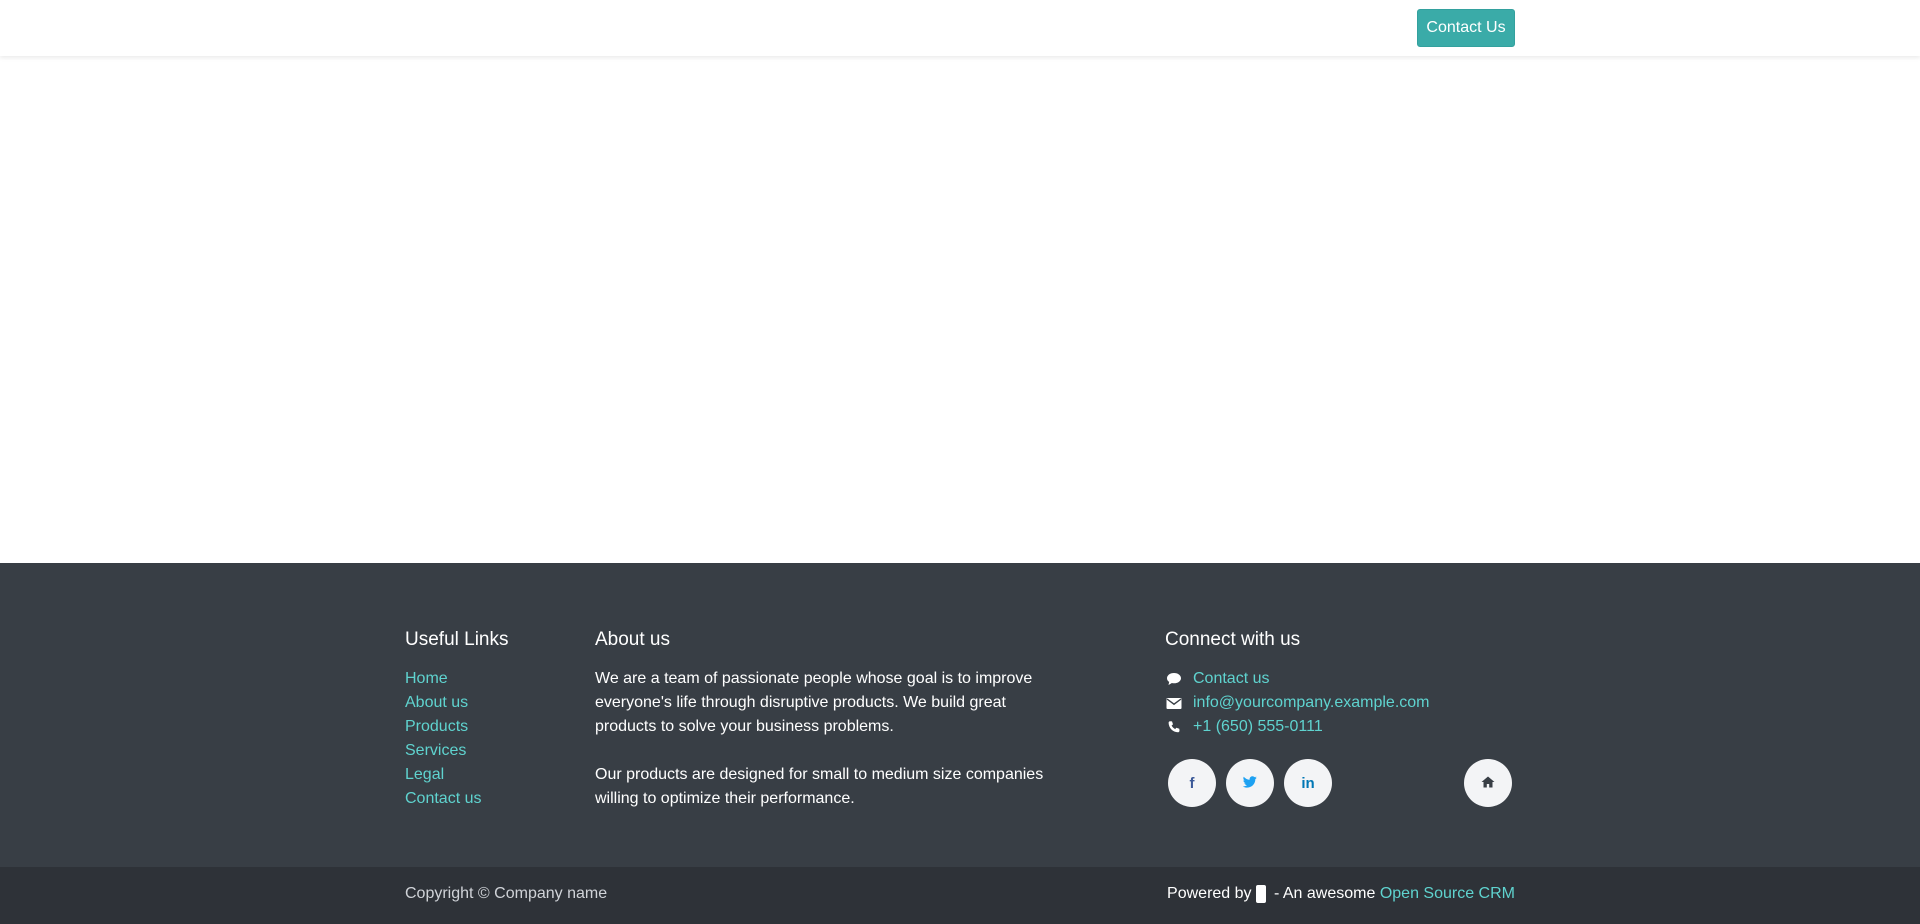  I want to click on connect-contact-us-link: Contact us, so click(1231, 679).